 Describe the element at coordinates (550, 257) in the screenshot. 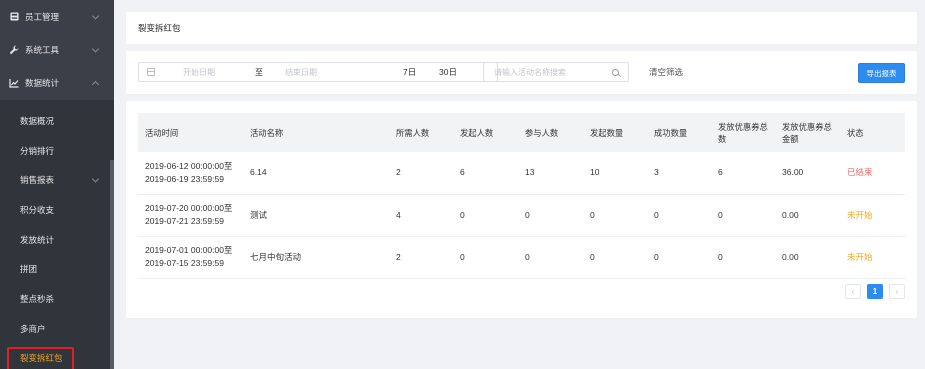

I see `cell-participants: 0` at that location.